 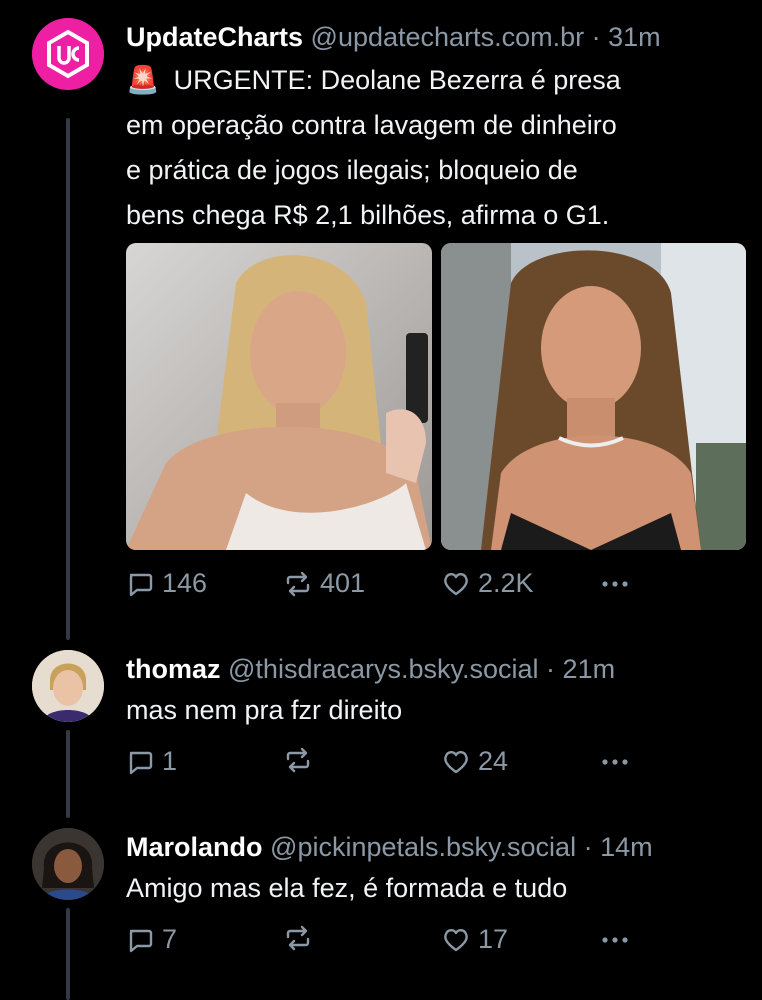 What do you see at coordinates (626, 847) in the screenshot?
I see `post-time: 14m` at bounding box center [626, 847].